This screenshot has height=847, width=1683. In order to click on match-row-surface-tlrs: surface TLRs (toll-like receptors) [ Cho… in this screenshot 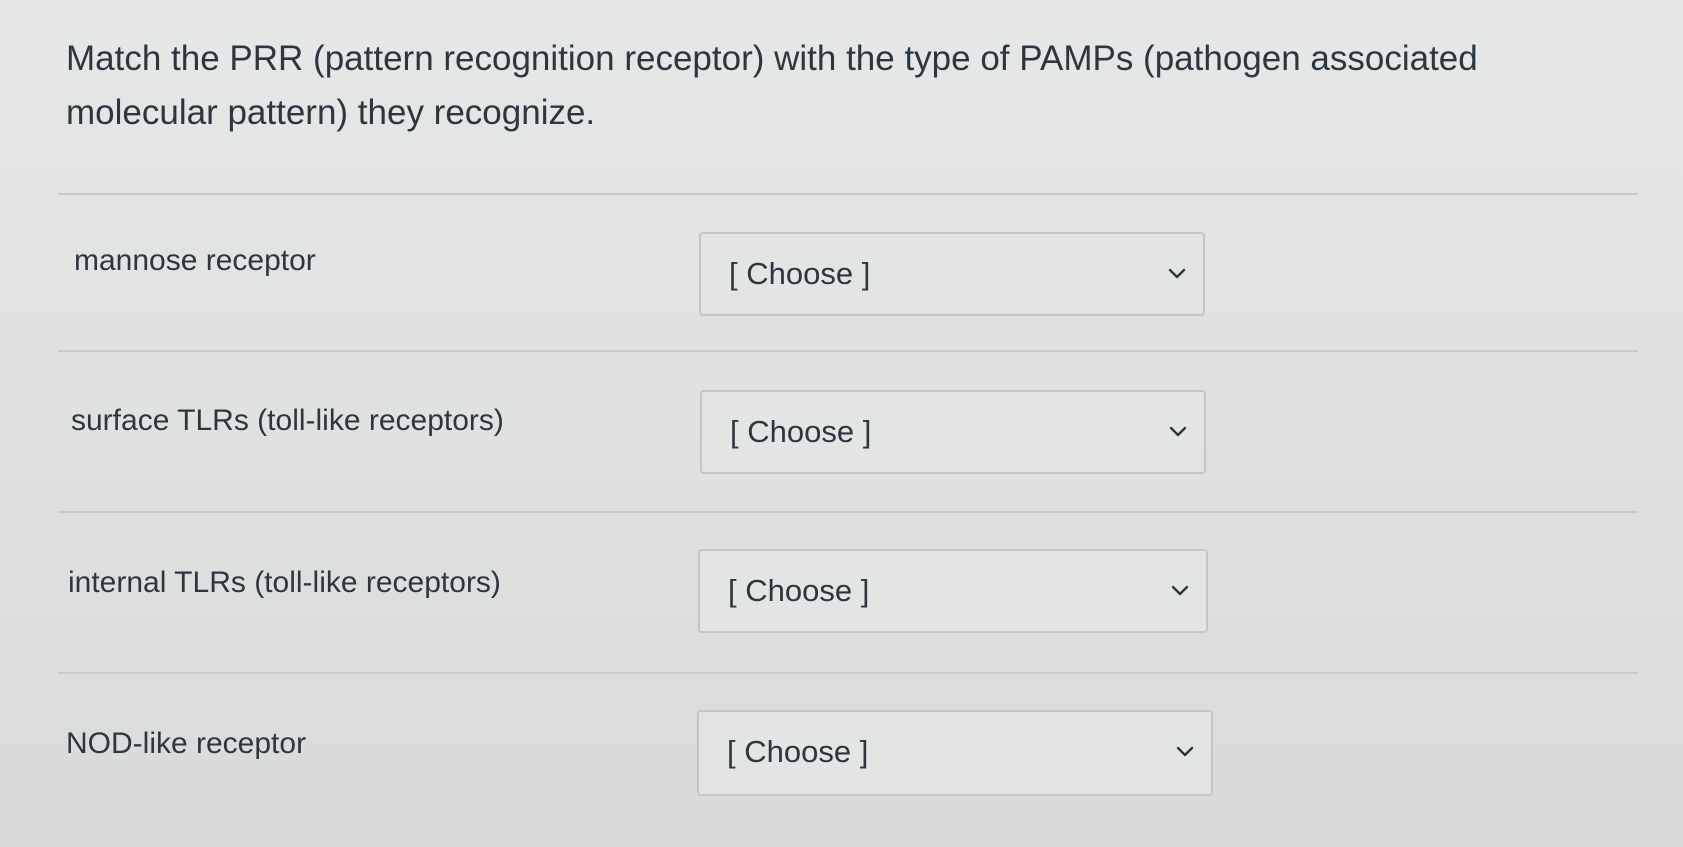, I will do `click(841, 440)`.